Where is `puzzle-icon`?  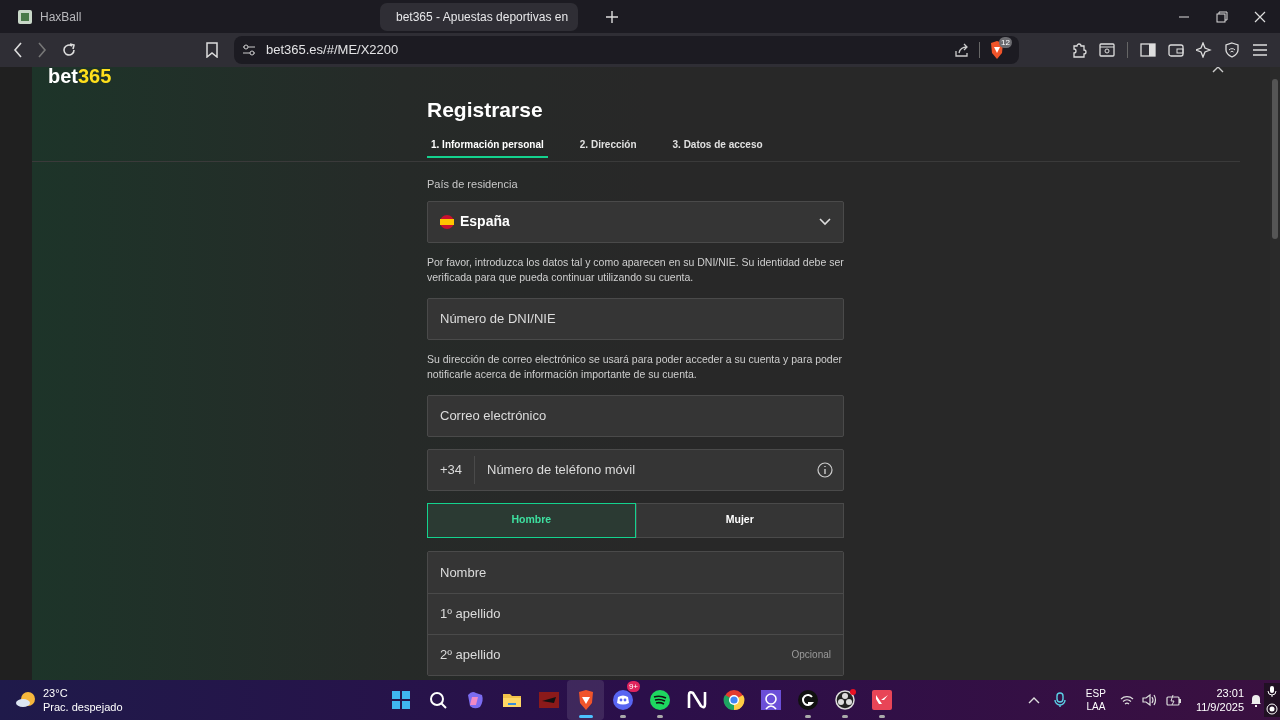 puzzle-icon is located at coordinates (1079, 50).